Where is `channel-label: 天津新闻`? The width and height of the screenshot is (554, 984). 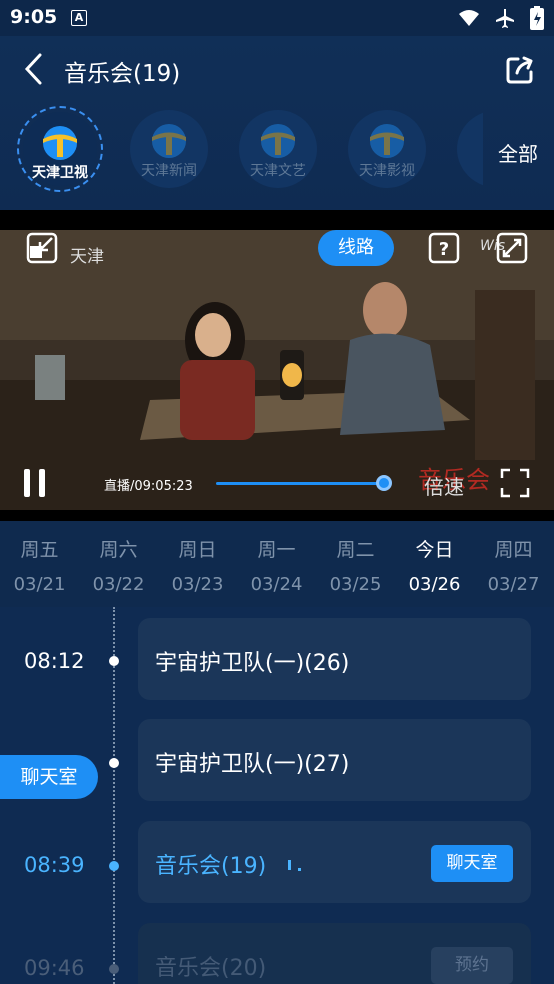 channel-label: 天津新闻 is located at coordinates (169, 171).